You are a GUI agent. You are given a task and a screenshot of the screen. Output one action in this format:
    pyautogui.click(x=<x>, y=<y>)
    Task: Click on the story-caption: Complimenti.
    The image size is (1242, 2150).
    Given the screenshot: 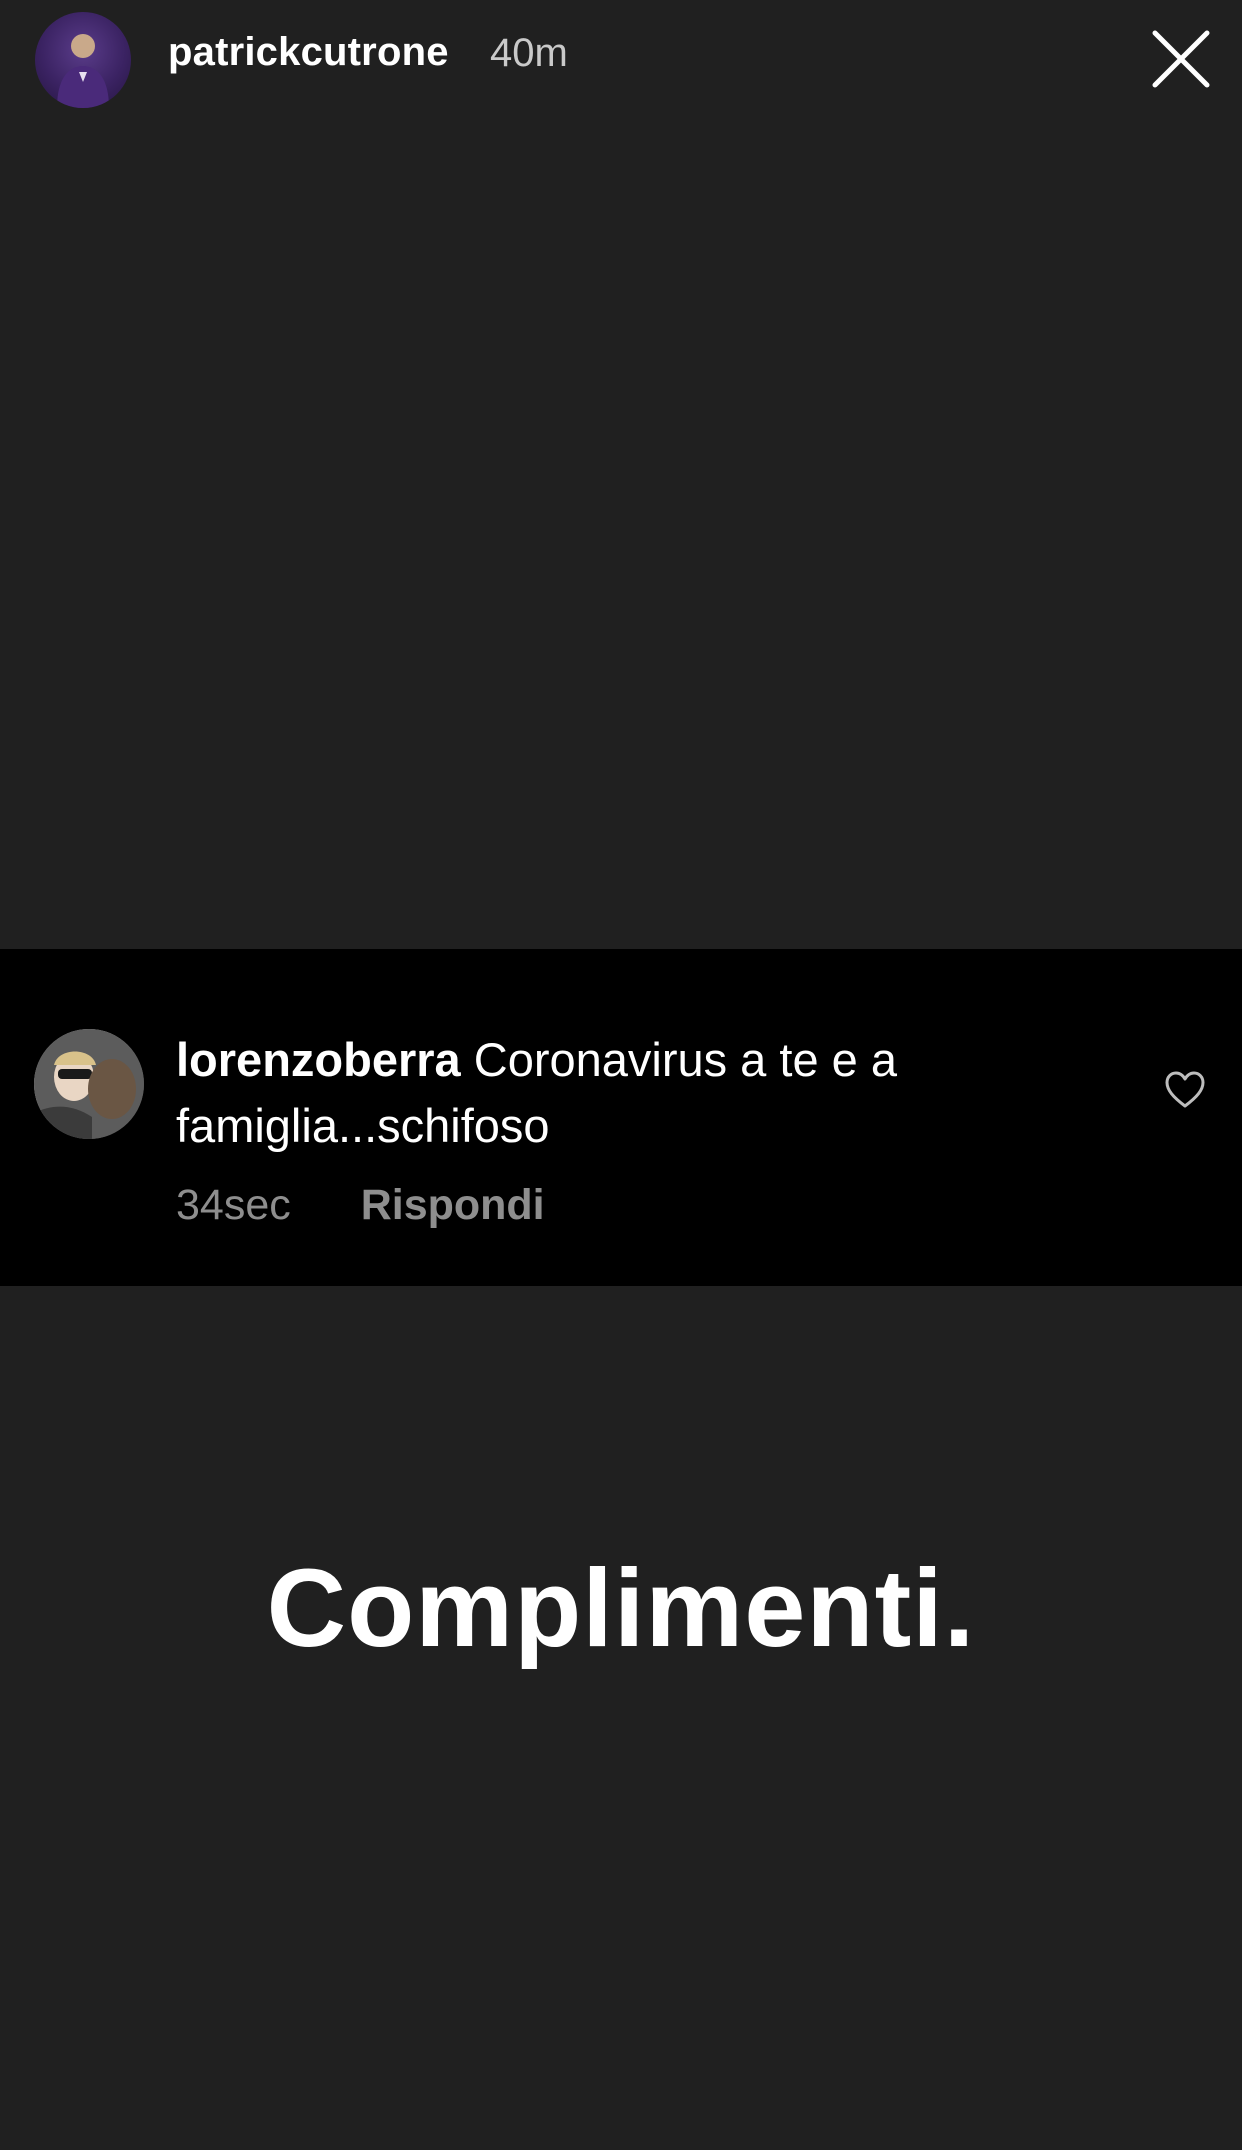 What is the action you would take?
    pyautogui.click(x=621, y=1608)
    